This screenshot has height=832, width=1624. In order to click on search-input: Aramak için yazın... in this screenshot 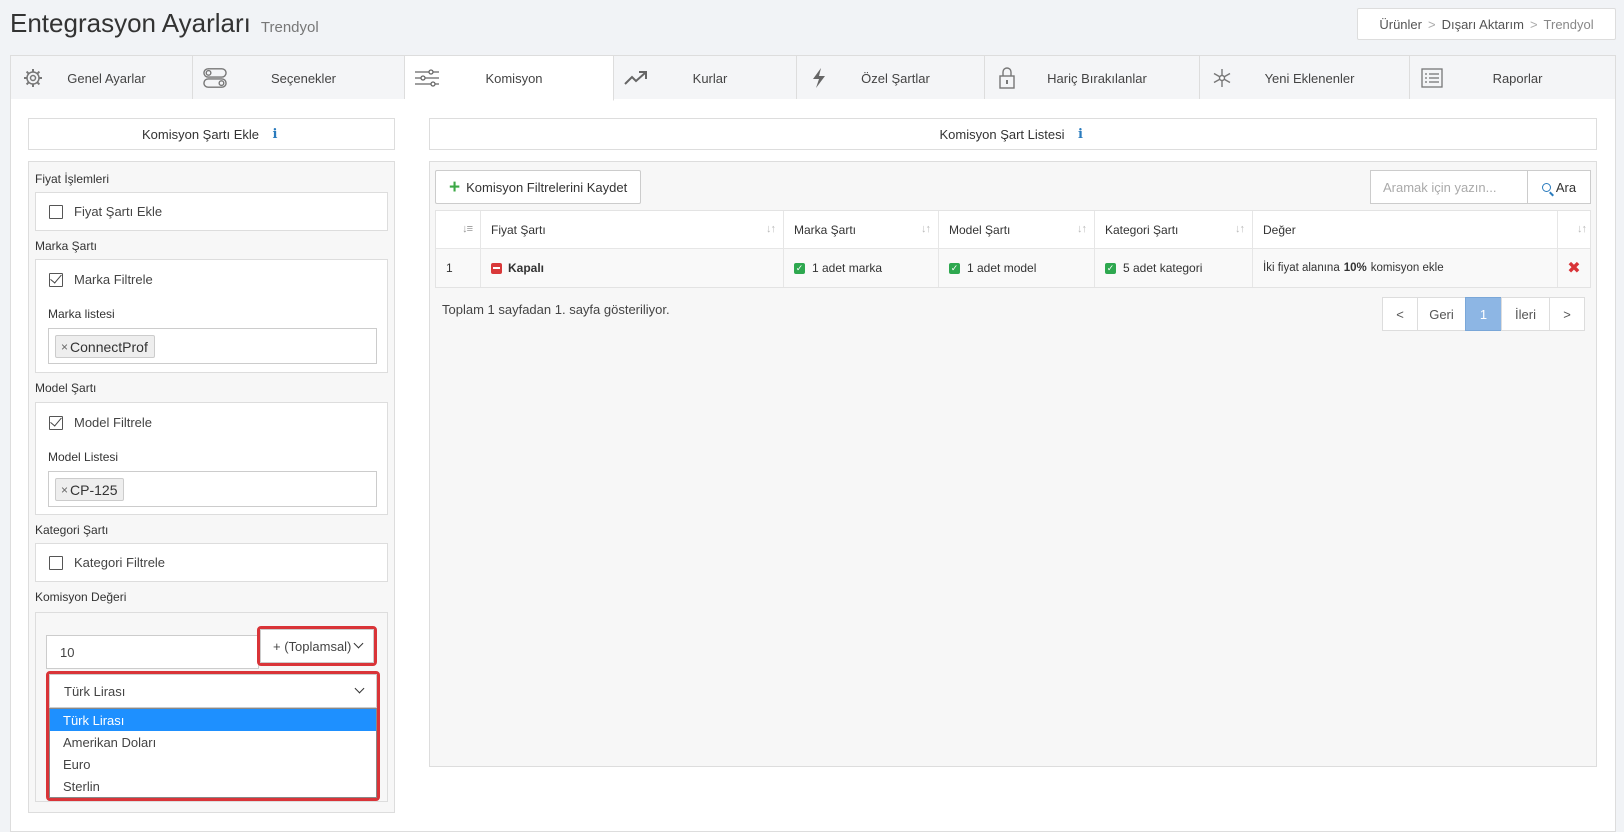, I will do `click(1449, 187)`.